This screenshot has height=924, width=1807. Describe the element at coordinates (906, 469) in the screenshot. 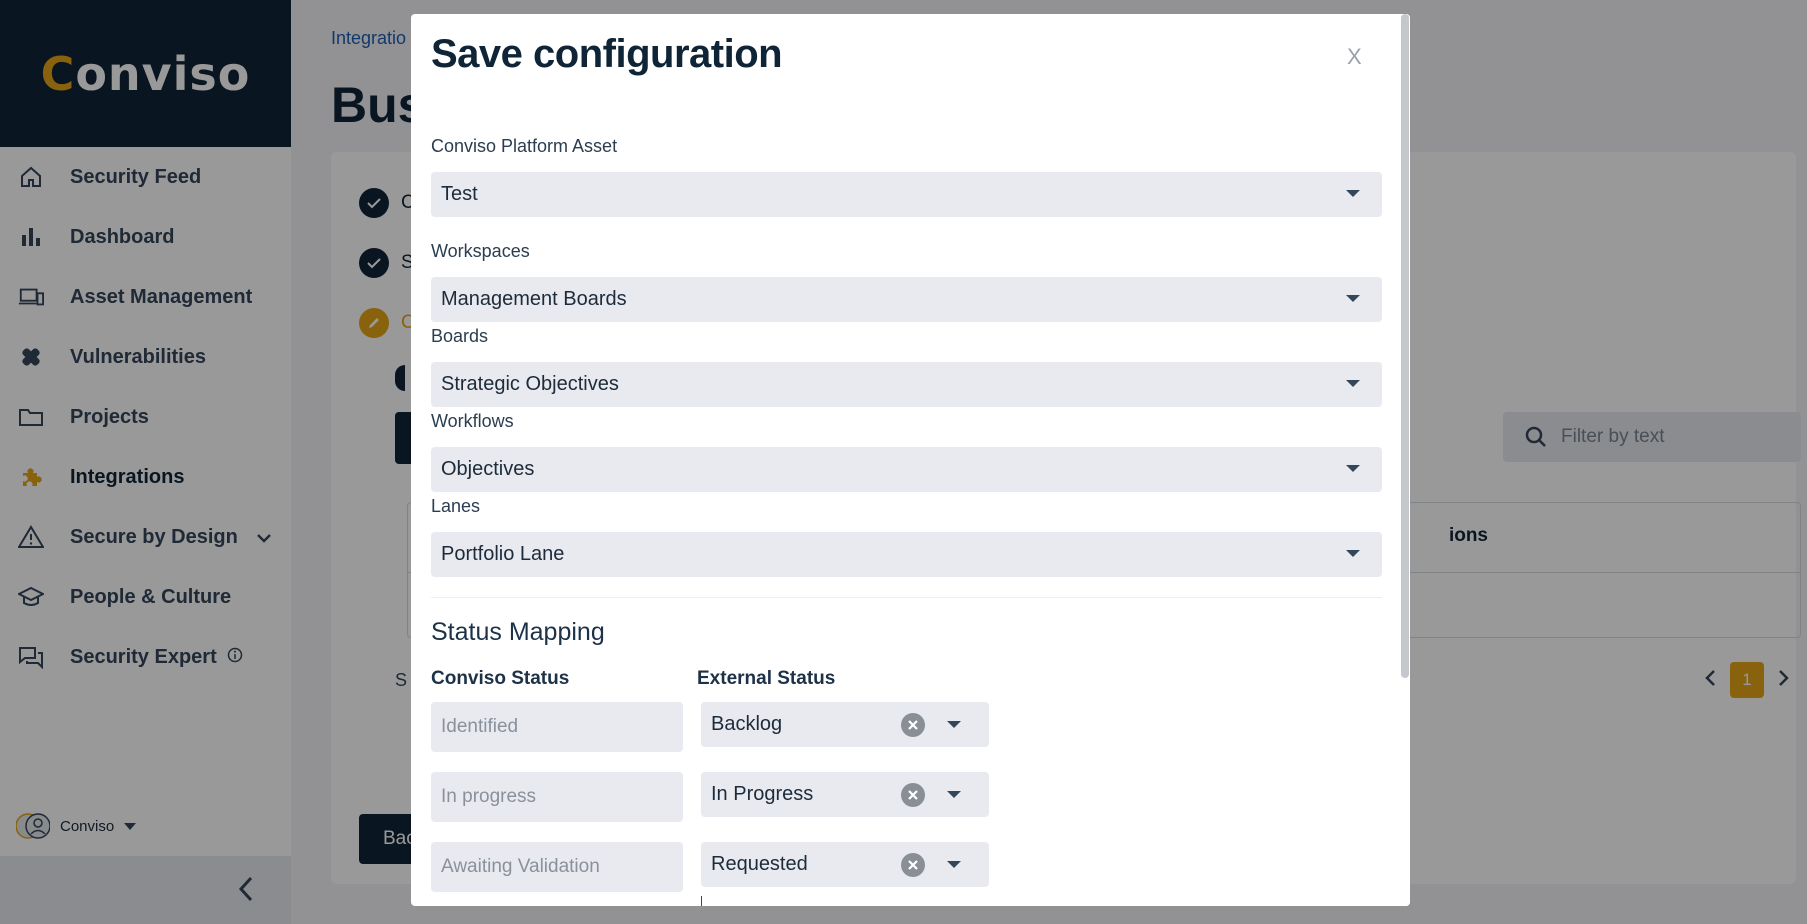

I see `workflows-select: Objectives` at that location.